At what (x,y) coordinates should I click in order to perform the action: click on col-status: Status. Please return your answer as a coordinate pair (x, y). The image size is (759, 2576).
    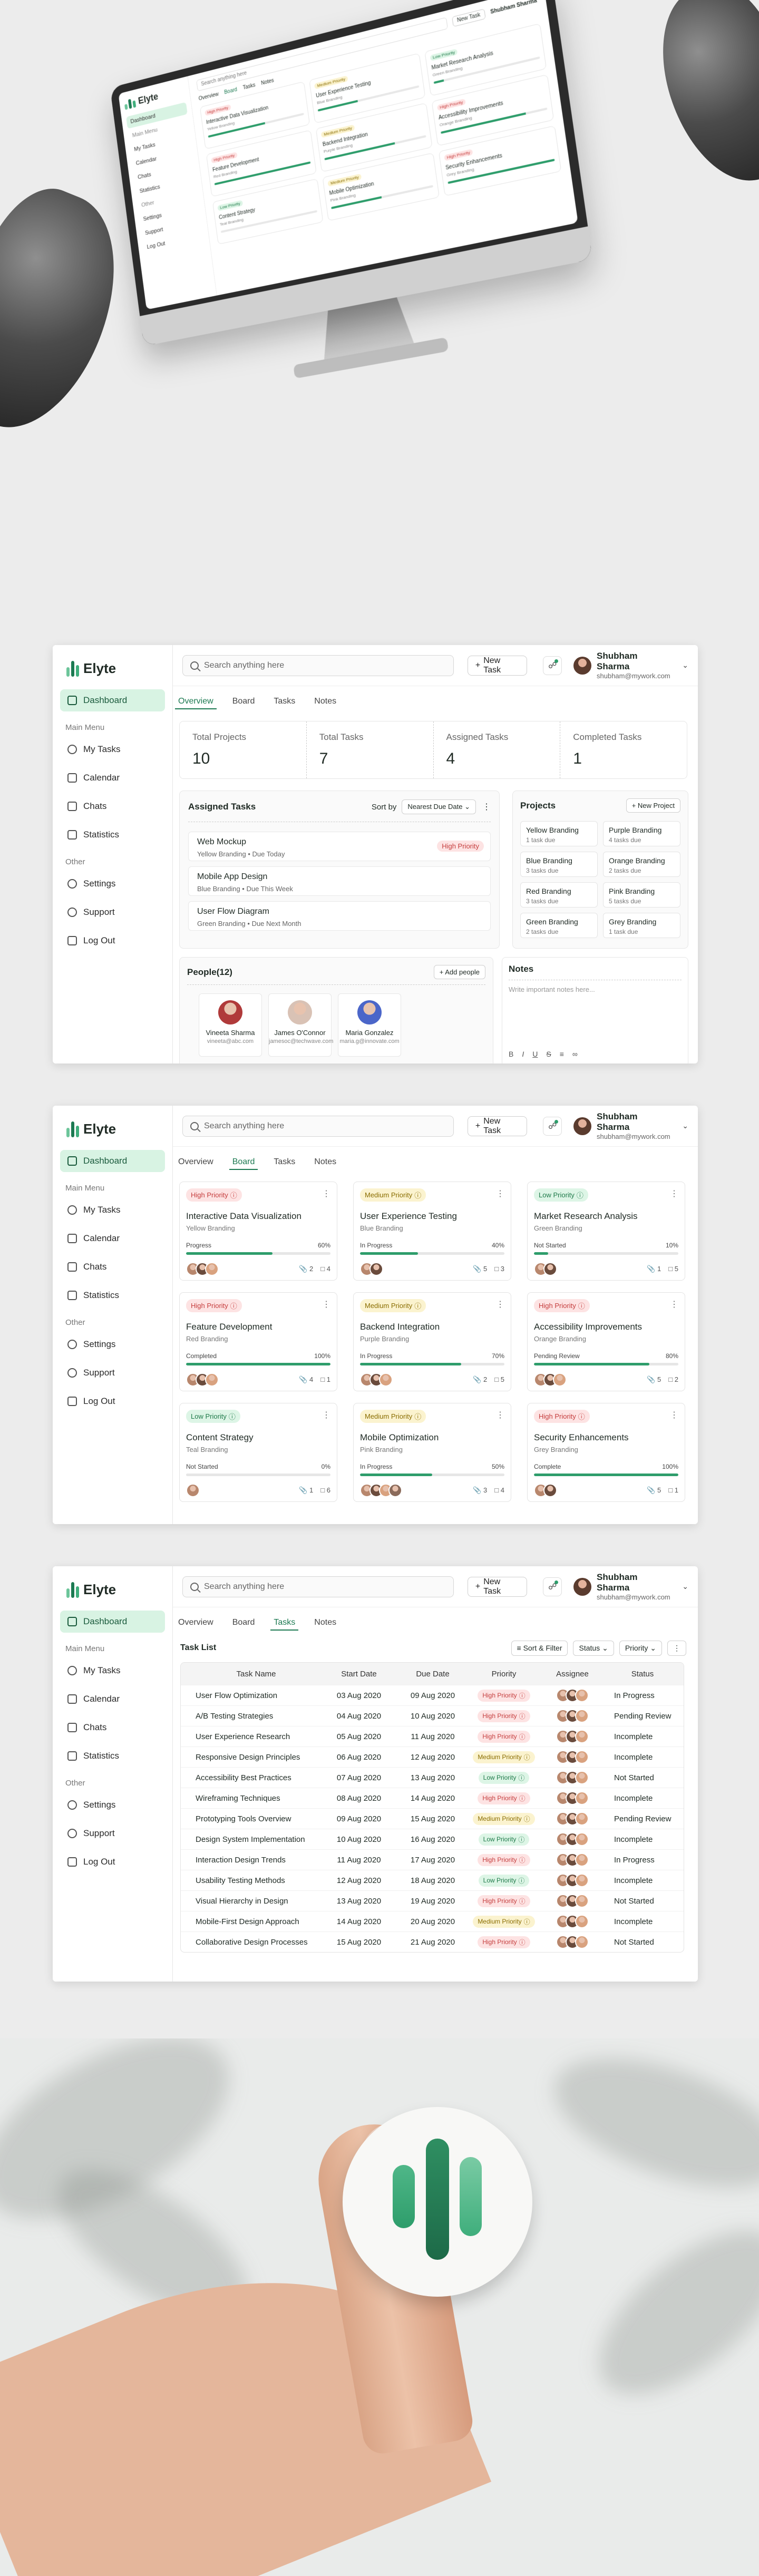
    Looking at the image, I should click on (642, 1674).